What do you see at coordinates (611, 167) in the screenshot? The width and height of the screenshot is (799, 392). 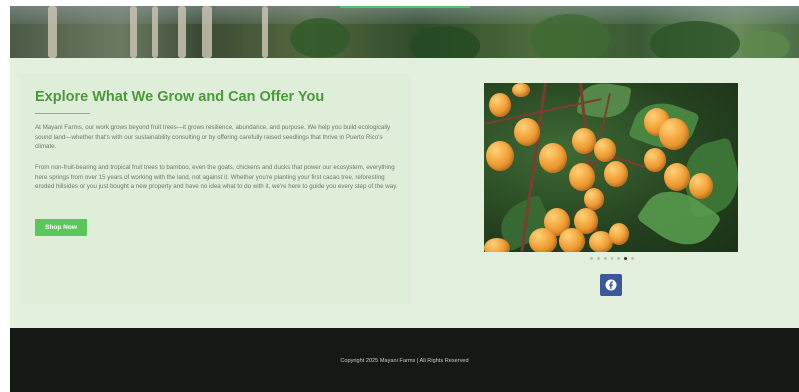 I see `fruit-carousel-image` at bounding box center [611, 167].